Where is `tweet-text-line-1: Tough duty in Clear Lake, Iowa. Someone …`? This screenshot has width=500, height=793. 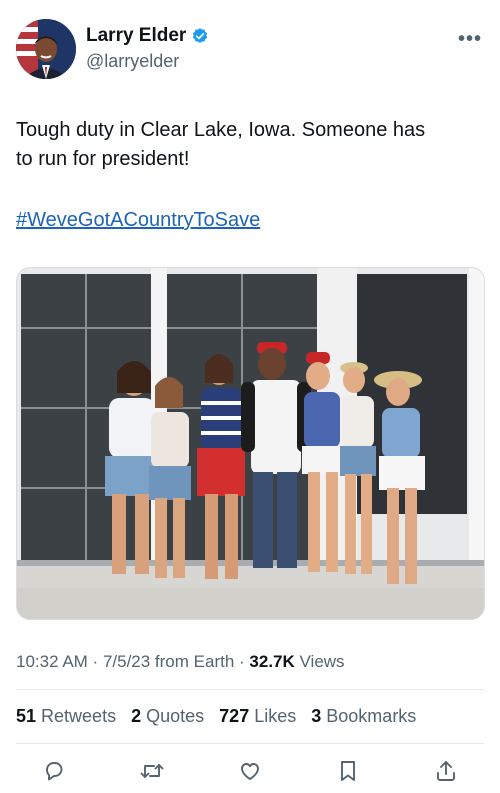 tweet-text-line-1: Tough duty in Clear Lake, Iowa. Someone … is located at coordinates (221, 130).